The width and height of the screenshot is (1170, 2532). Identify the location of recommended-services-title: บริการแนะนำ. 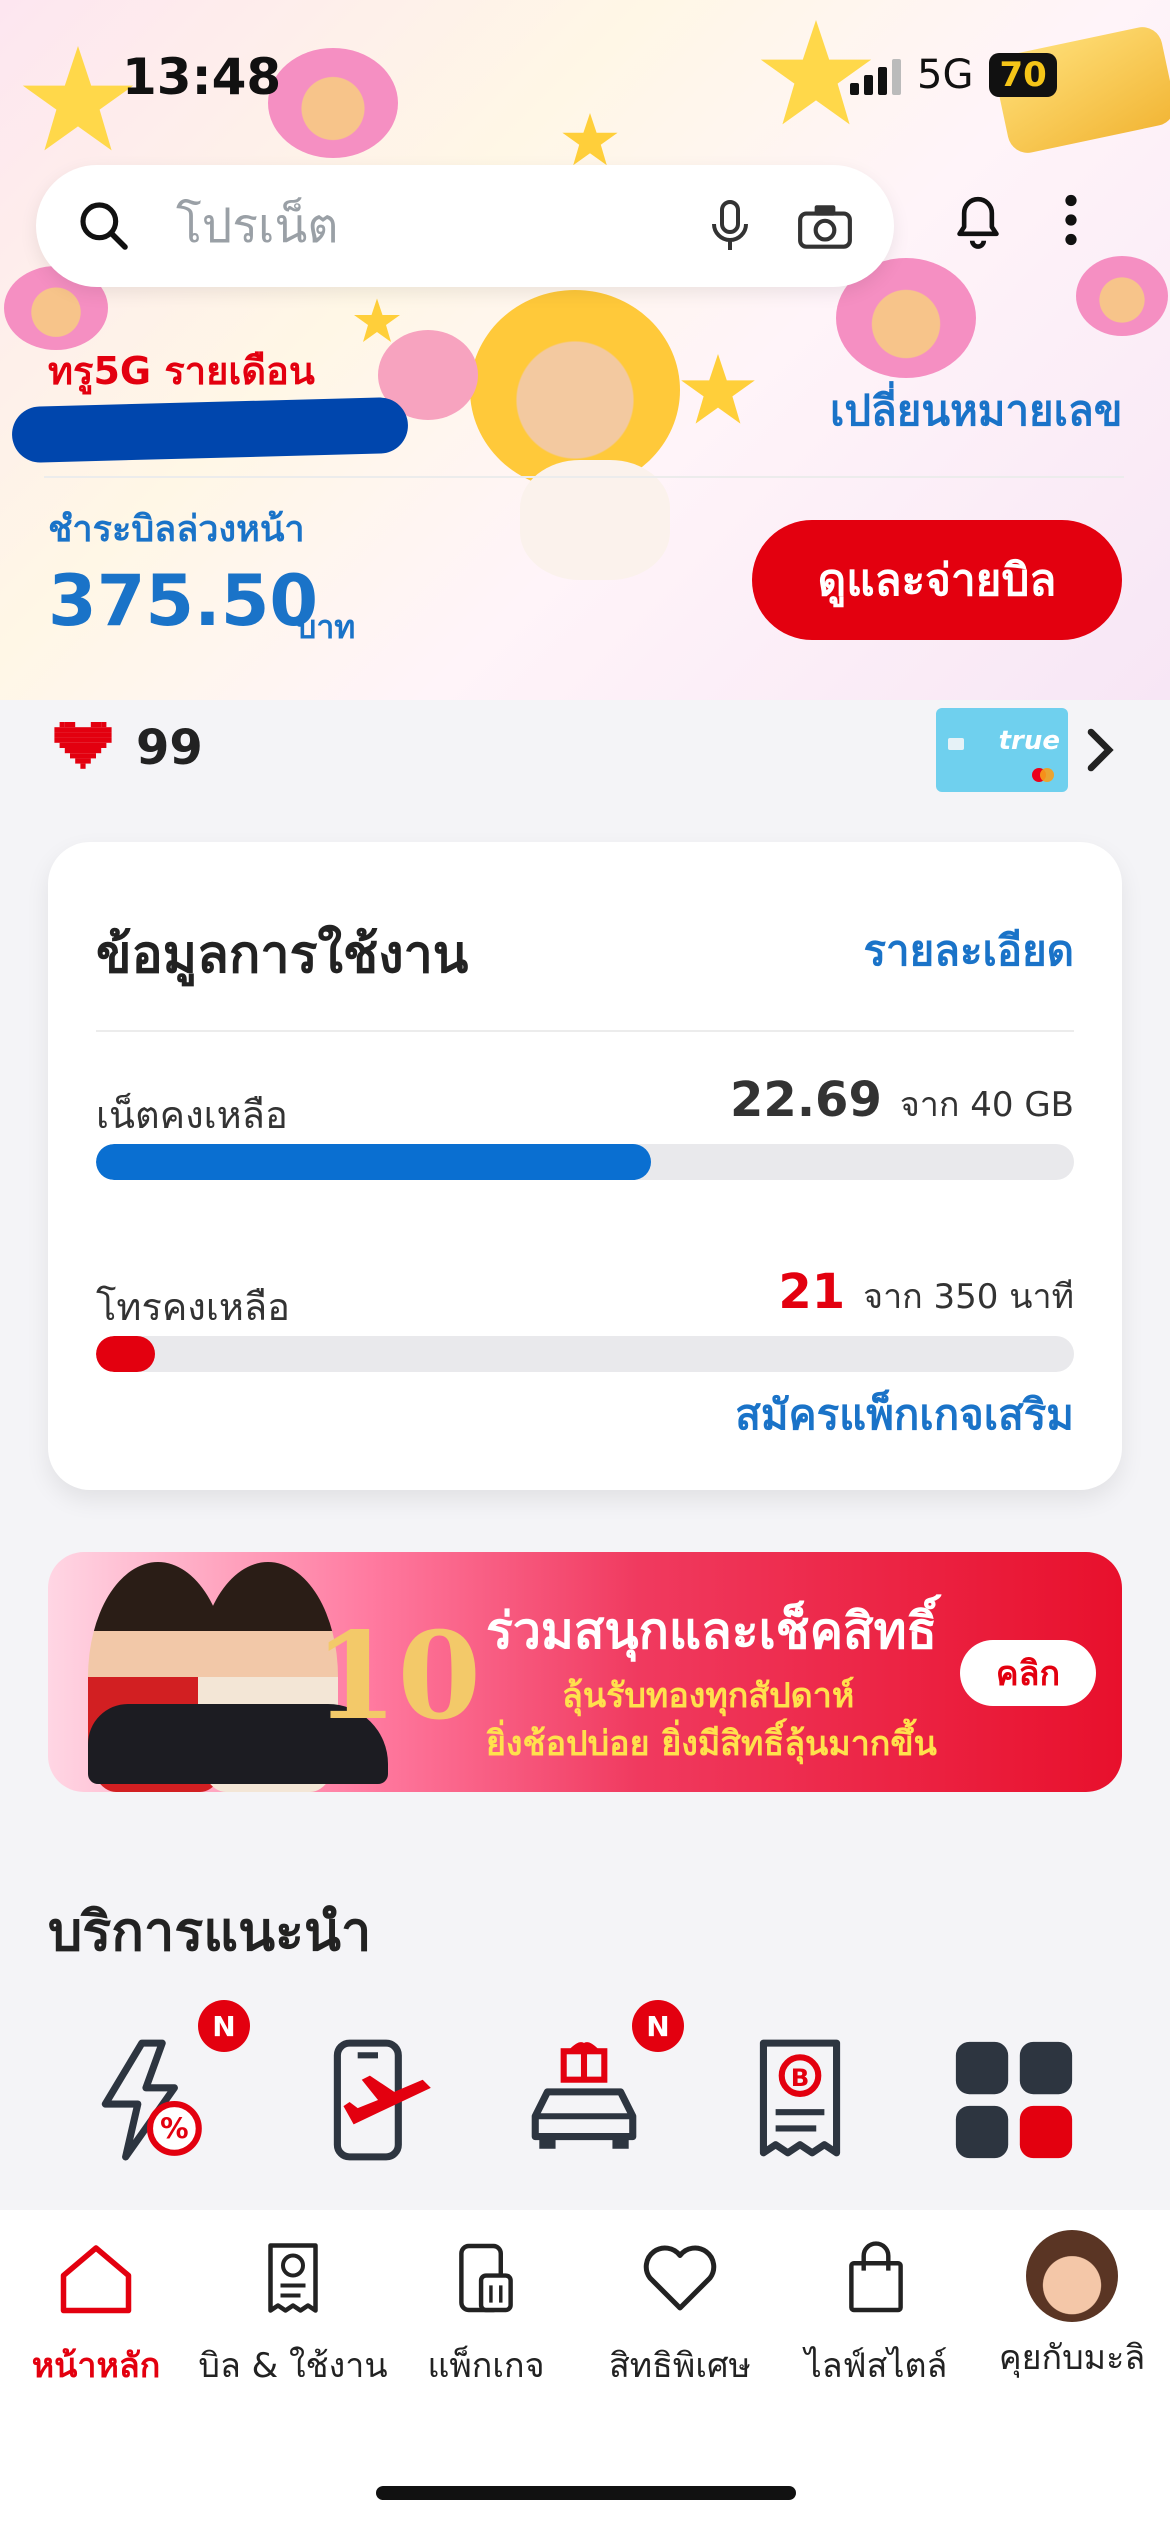
(210, 1931).